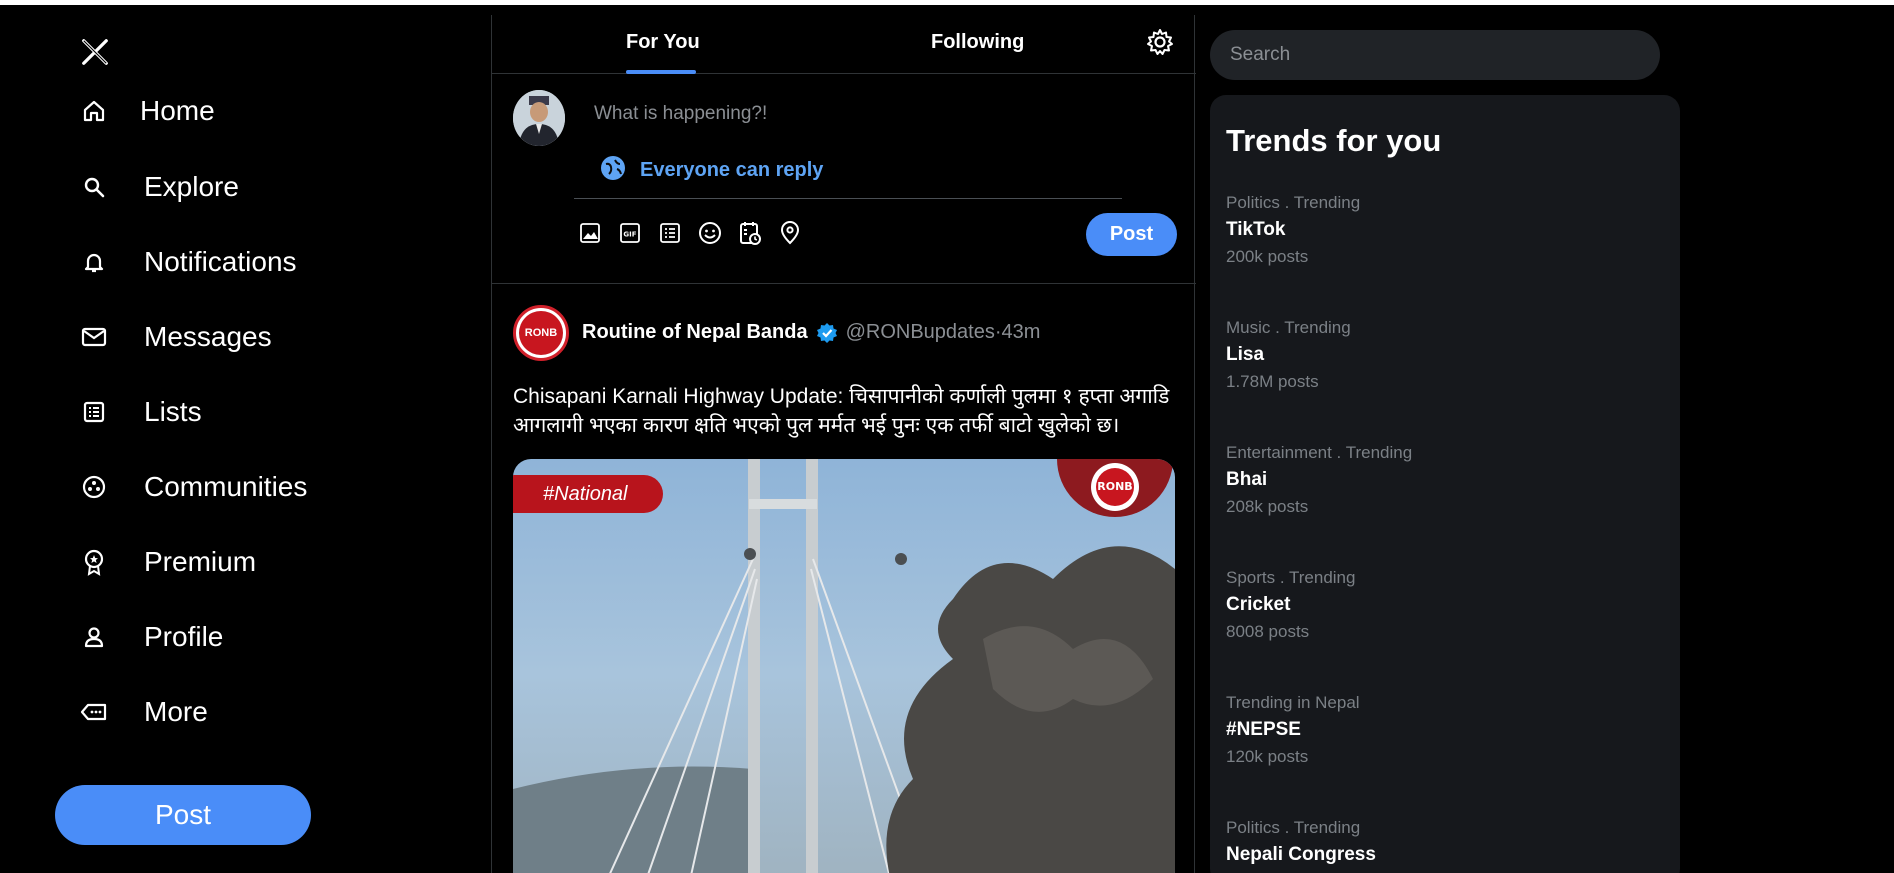  What do you see at coordinates (1291, 577) in the screenshot?
I see `trend-category: Sports . Trending` at bounding box center [1291, 577].